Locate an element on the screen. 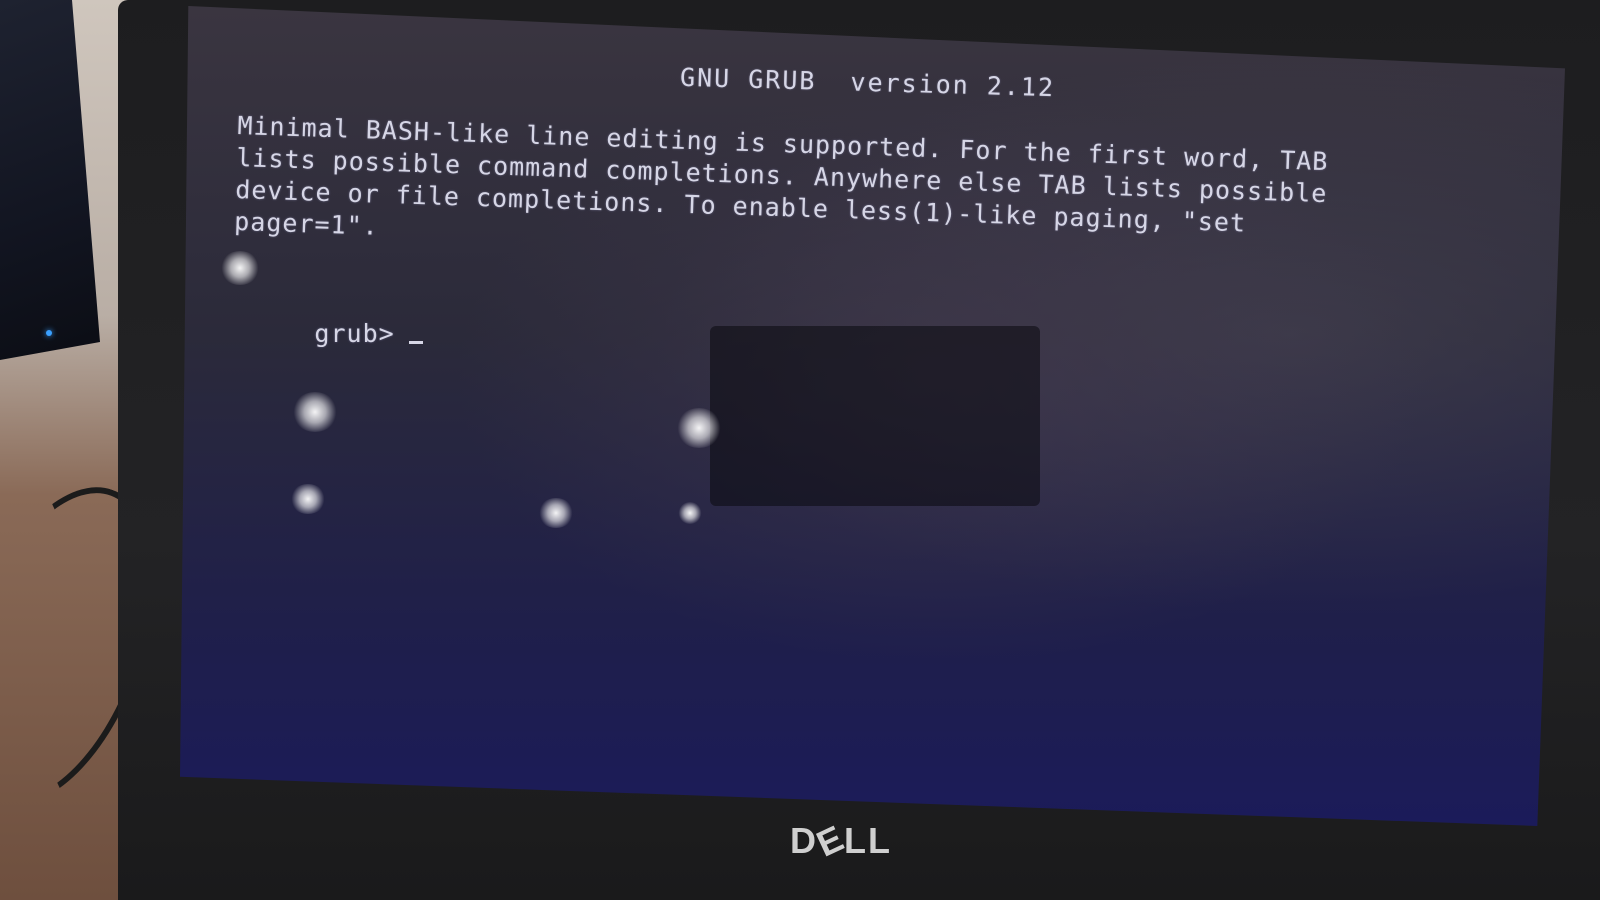 The height and width of the screenshot is (900, 1600). power-led is located at coordinates (49, 333).